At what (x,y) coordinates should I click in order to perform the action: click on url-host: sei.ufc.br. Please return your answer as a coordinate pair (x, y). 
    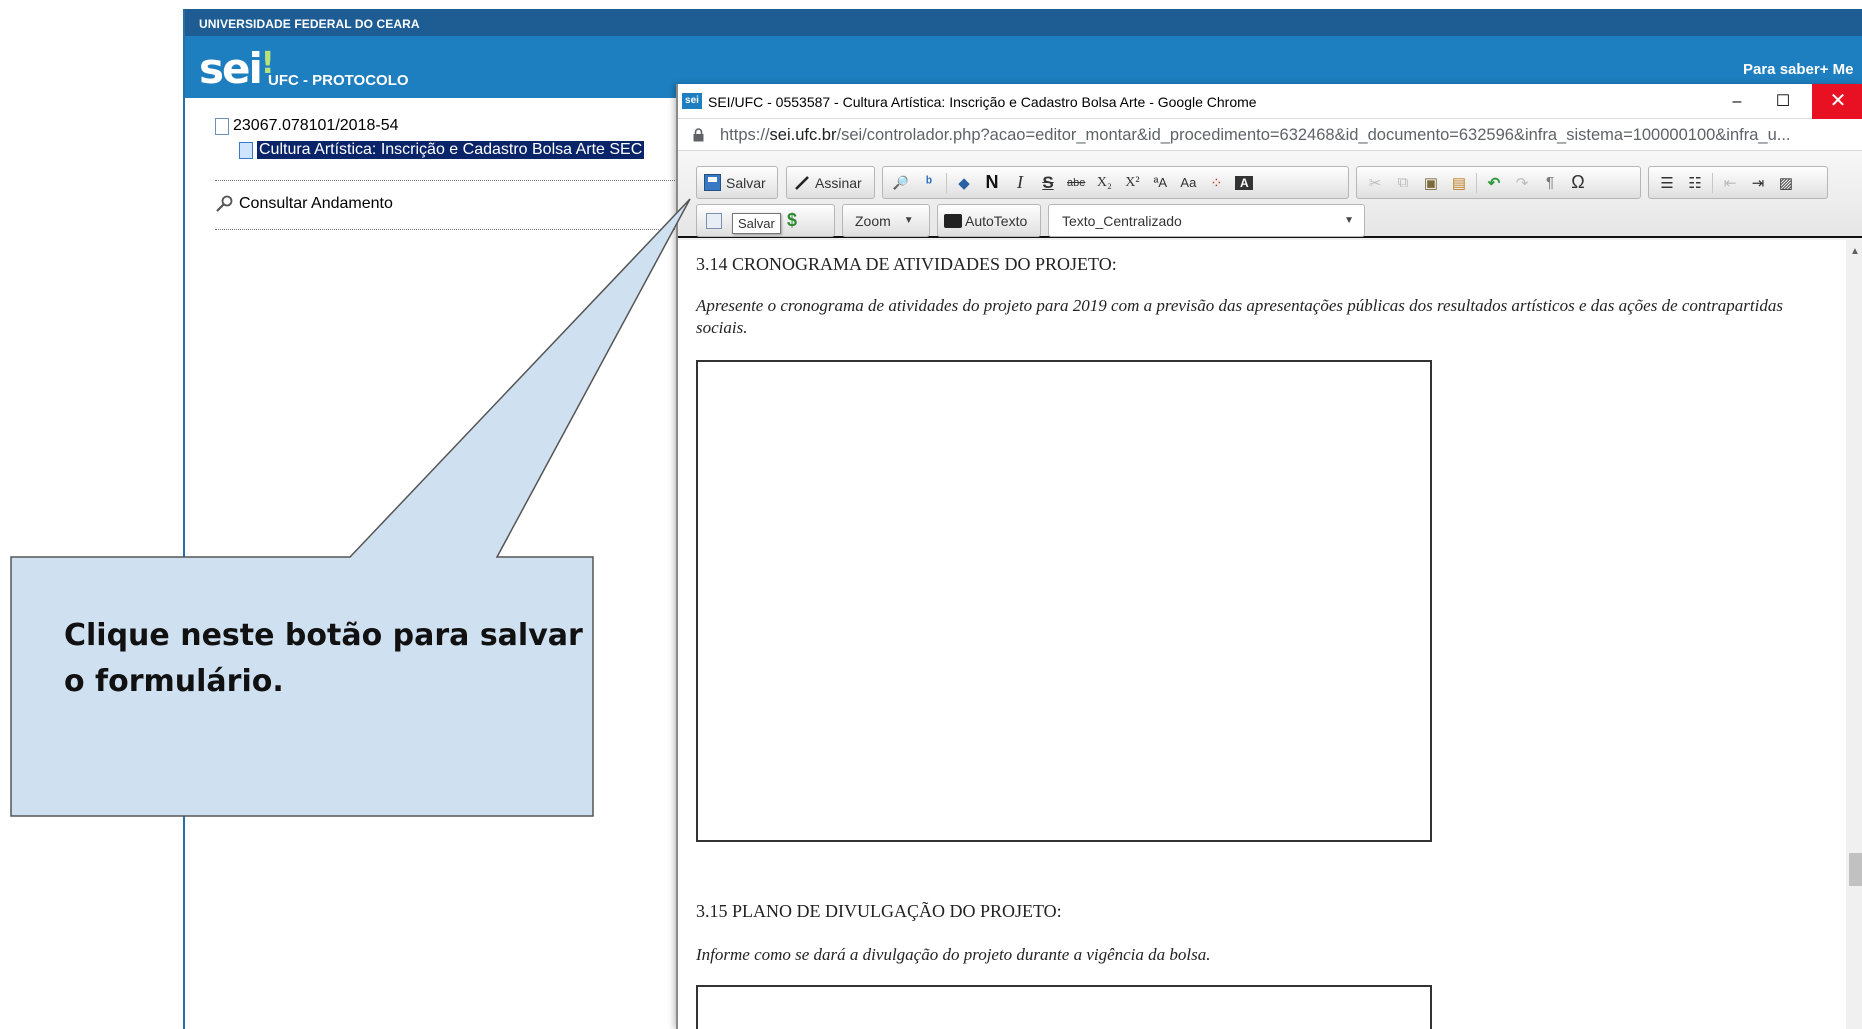
    Looking at the image, I should click on (803, 135).